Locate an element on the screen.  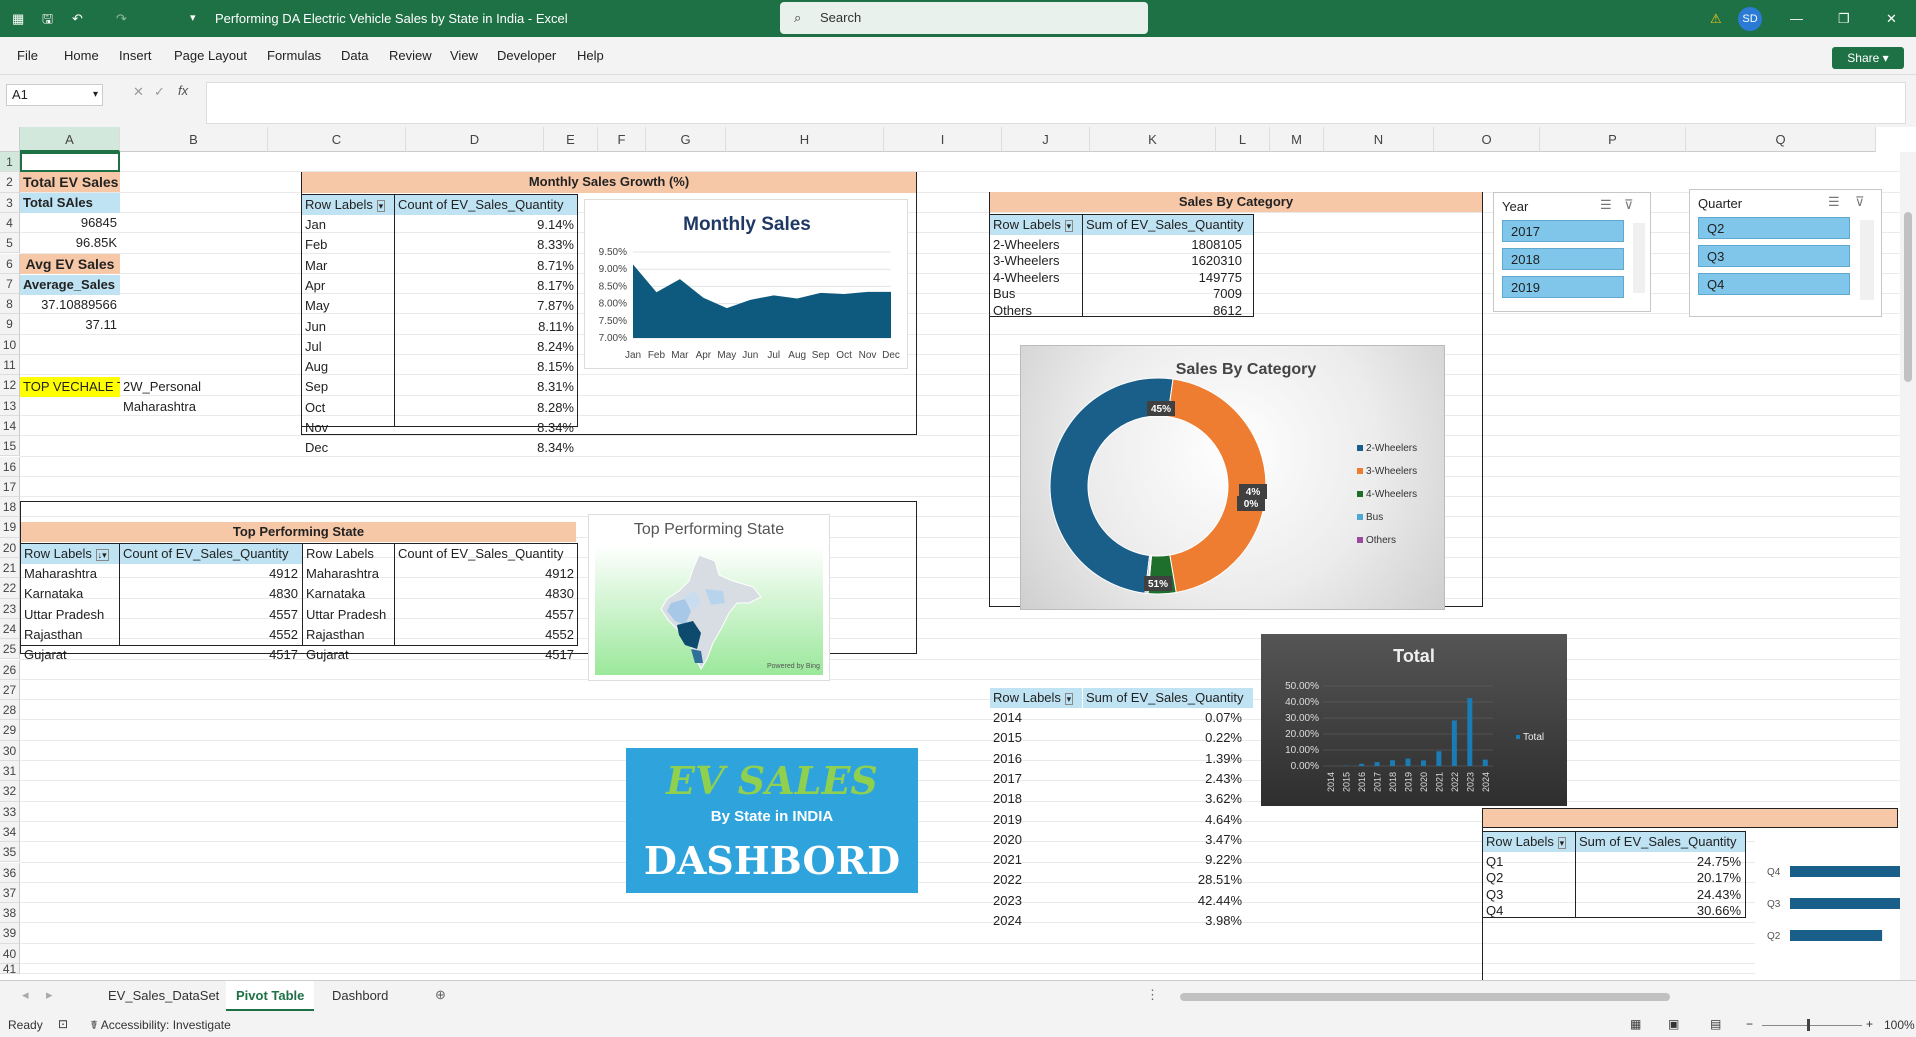
minimize-icon: — is located at coordinates (1796, 18).